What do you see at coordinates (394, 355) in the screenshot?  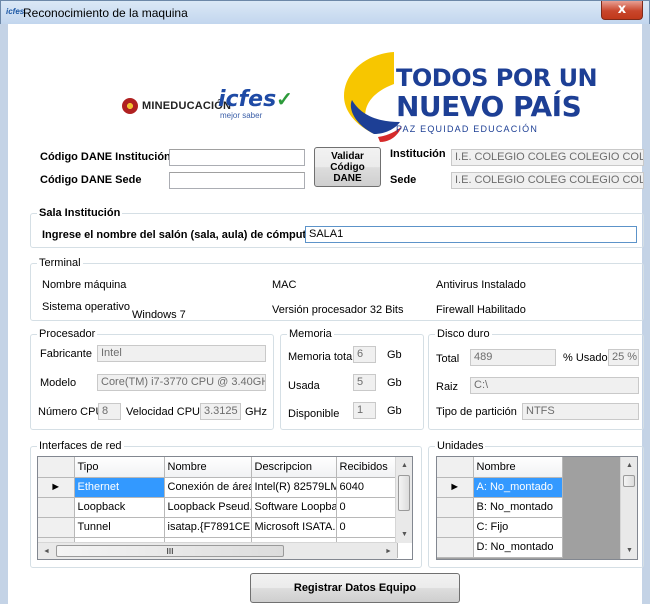 I see `memoria-total-unit: Gb` at bounding box center [394, 355].